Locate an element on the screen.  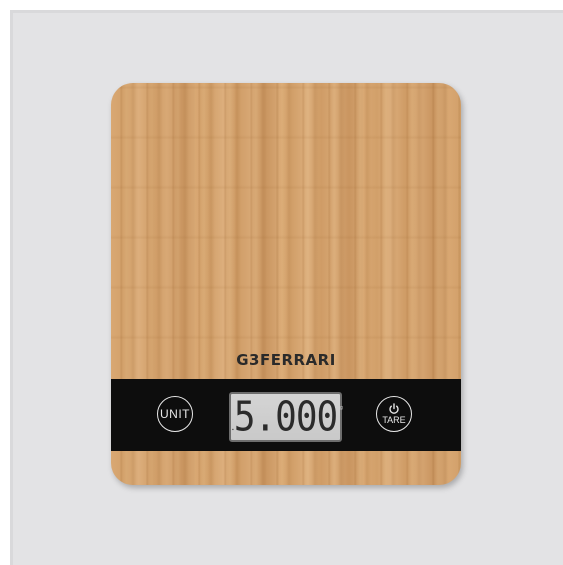
minus-indicator: ▪ is located at coordinates (233, 430).